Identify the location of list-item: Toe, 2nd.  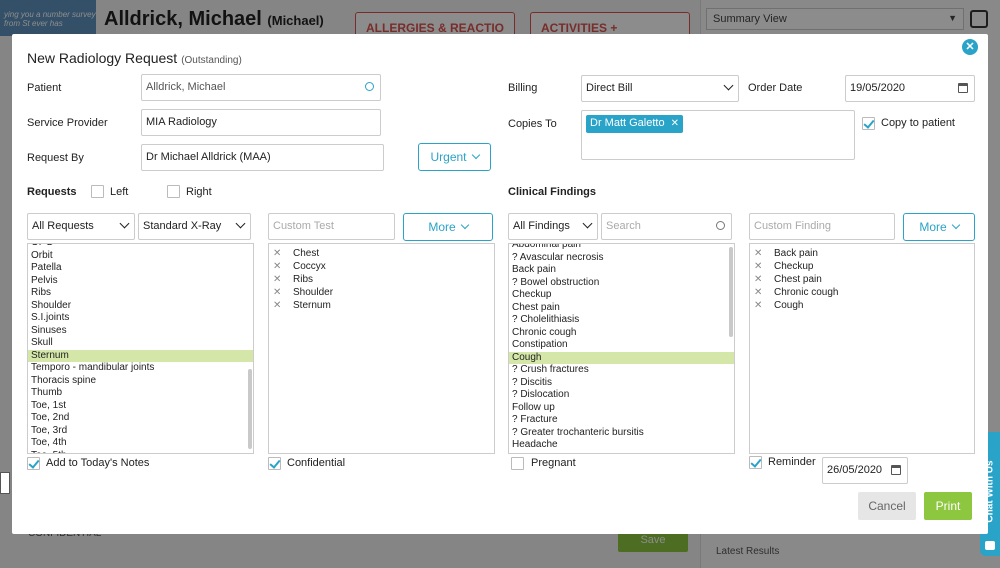
(140, 418).